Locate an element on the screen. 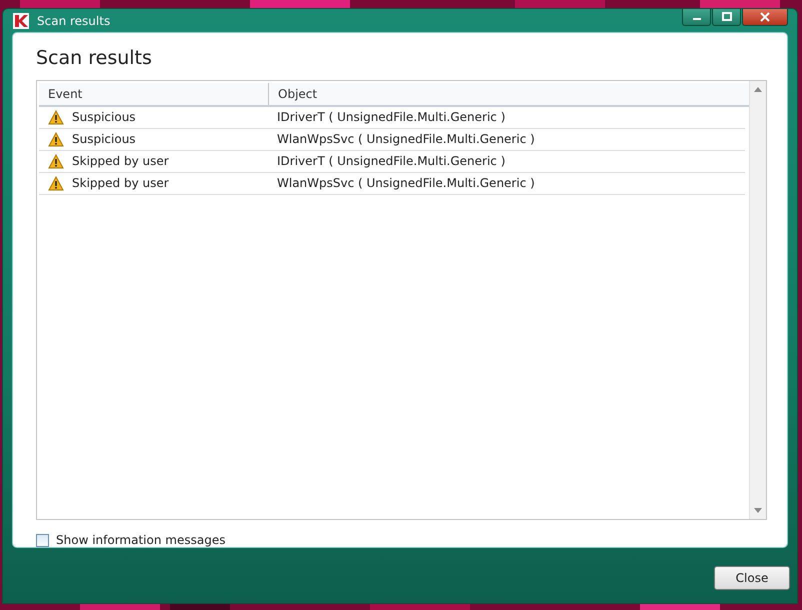 This screenshot has height=610, width=802. scrollbar is located at coordinates (757, 299).